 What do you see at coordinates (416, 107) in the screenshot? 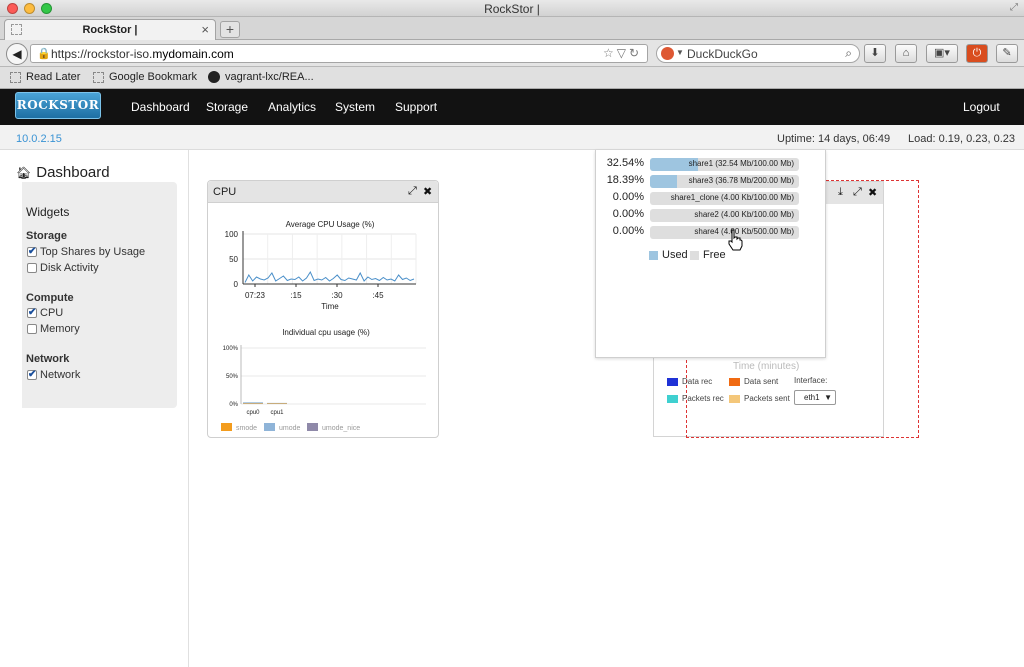
I see `nav-support: Support` at bounding box center [416, 107].